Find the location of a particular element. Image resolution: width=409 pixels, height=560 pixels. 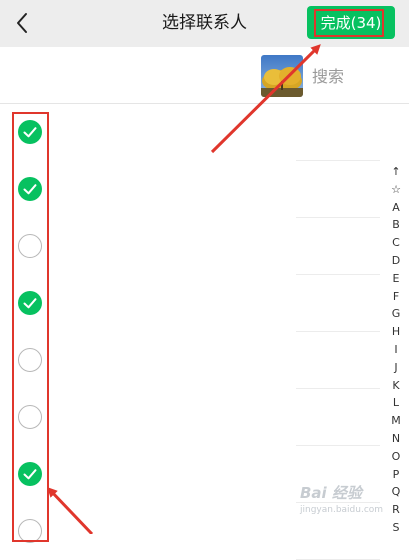

index-letter: ↑ is located at coordinates (396, 172).